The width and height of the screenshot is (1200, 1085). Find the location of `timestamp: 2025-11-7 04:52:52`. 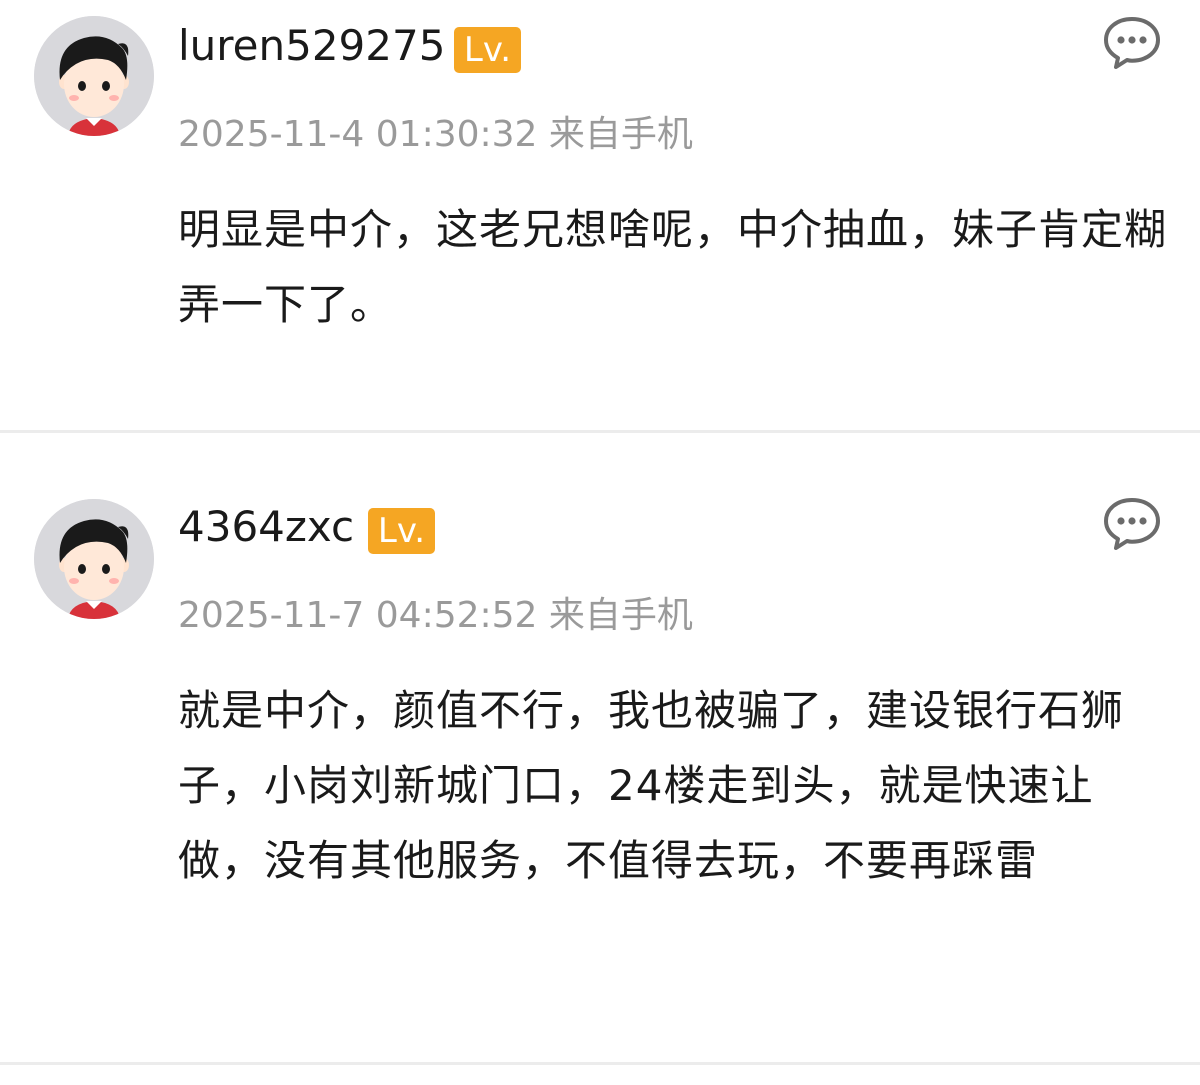

timestamp: 2025-11-7 04:52:52 is located at coordinates (358, 615).